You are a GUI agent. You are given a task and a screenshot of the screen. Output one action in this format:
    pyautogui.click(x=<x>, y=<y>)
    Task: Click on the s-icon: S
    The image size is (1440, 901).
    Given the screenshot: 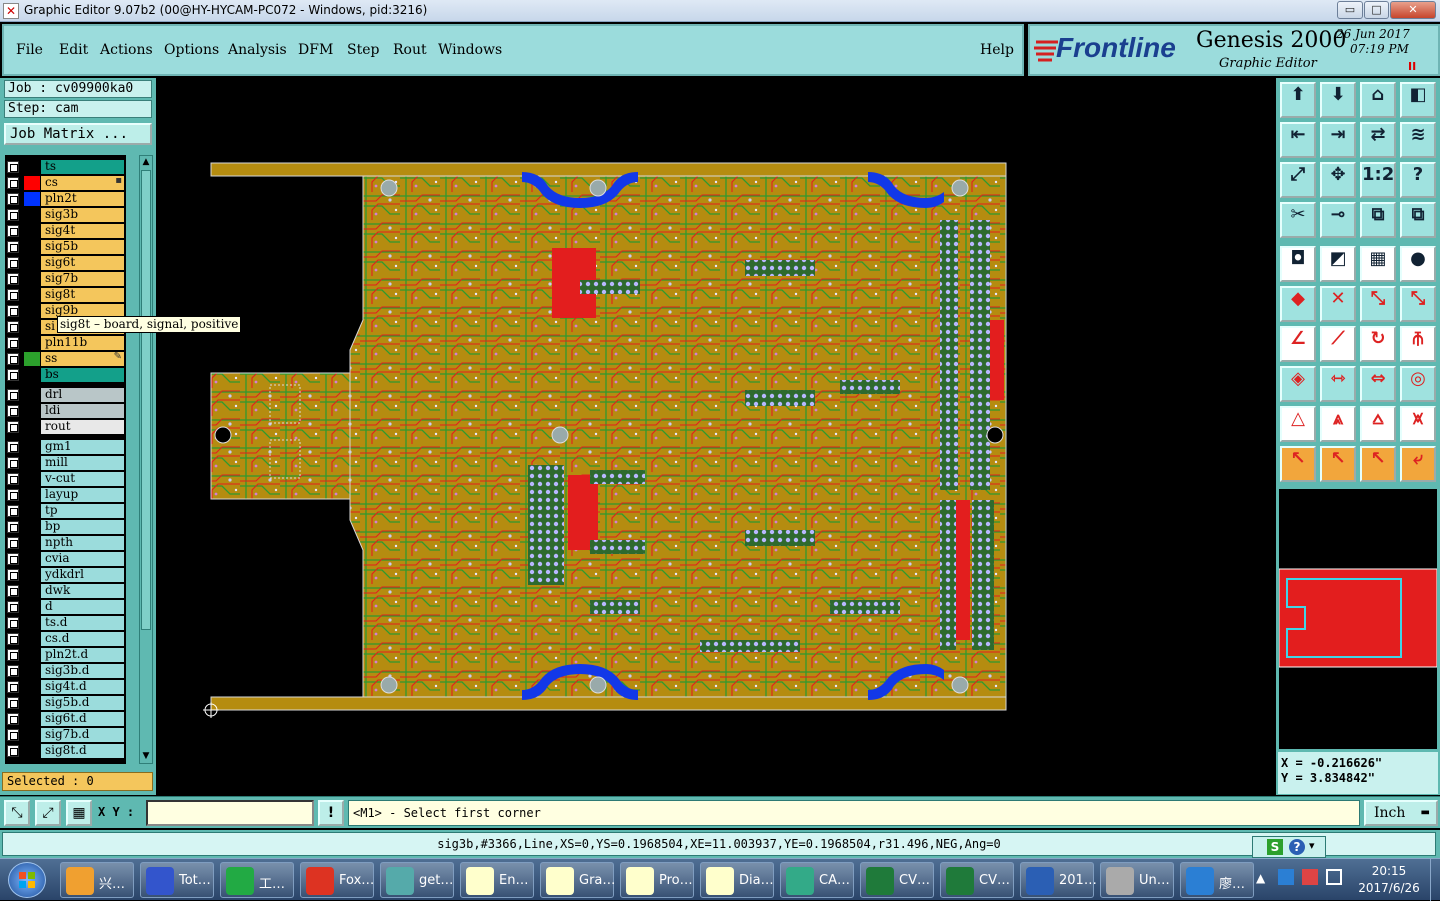 What is the action you would take?
    pyautogui.click(x=1275, y=847)
    